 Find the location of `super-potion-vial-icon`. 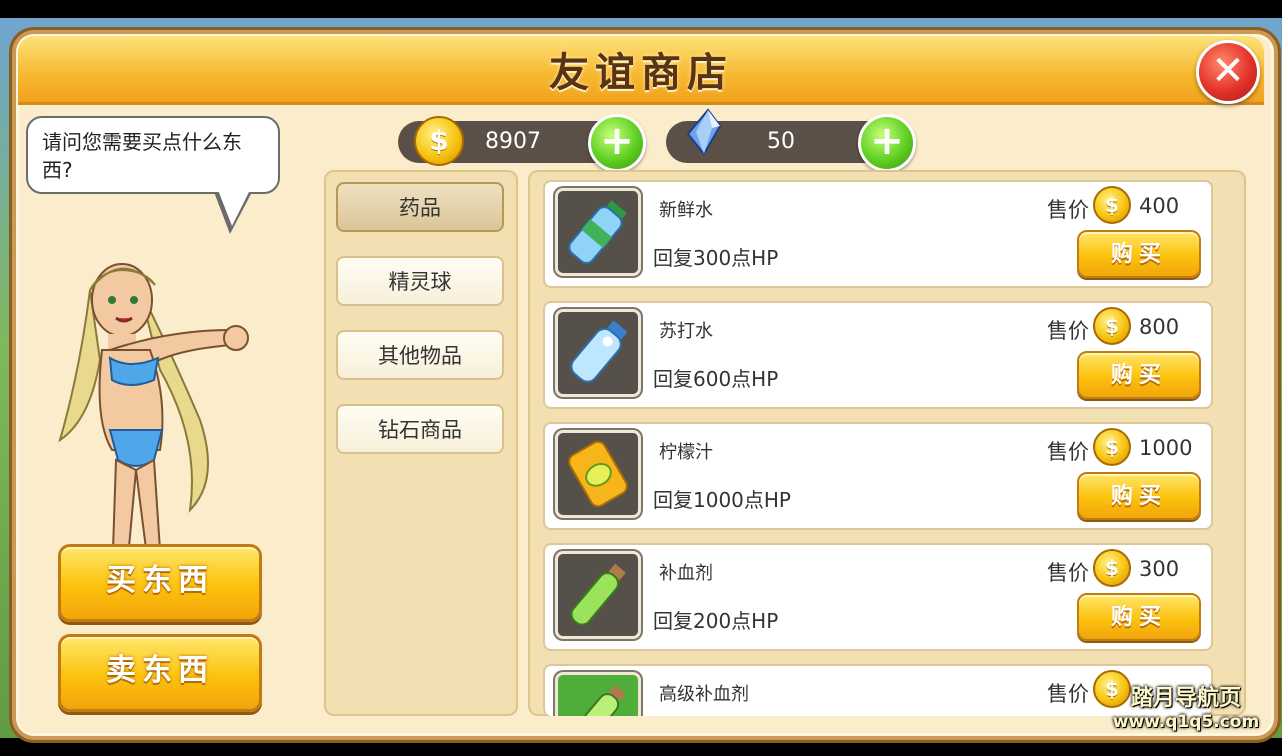

super-potion-vial-icon is located at coordinates (598, 694).